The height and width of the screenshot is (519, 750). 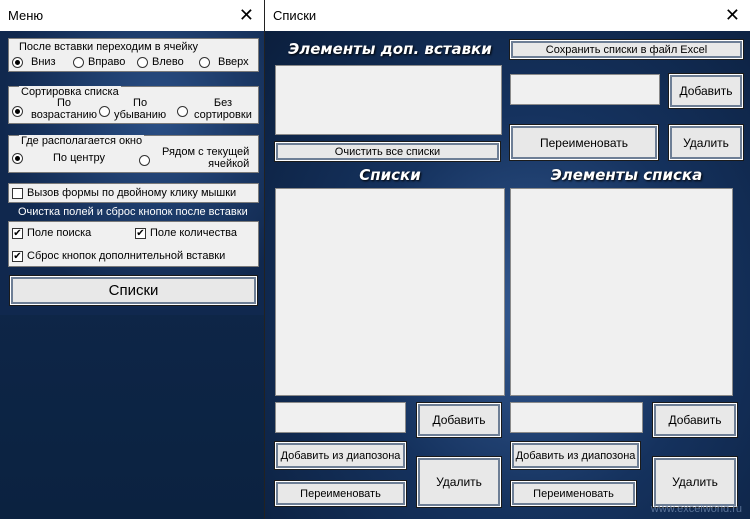 What do you see at coordinates (295, 15) in the screenshot?
I see `lists-window-title: Списки` at bounding box center [295, 15].